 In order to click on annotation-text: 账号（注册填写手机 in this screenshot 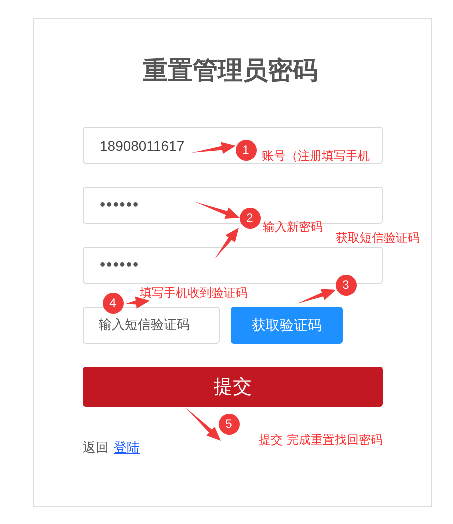, I will do `click(316, 156)`.